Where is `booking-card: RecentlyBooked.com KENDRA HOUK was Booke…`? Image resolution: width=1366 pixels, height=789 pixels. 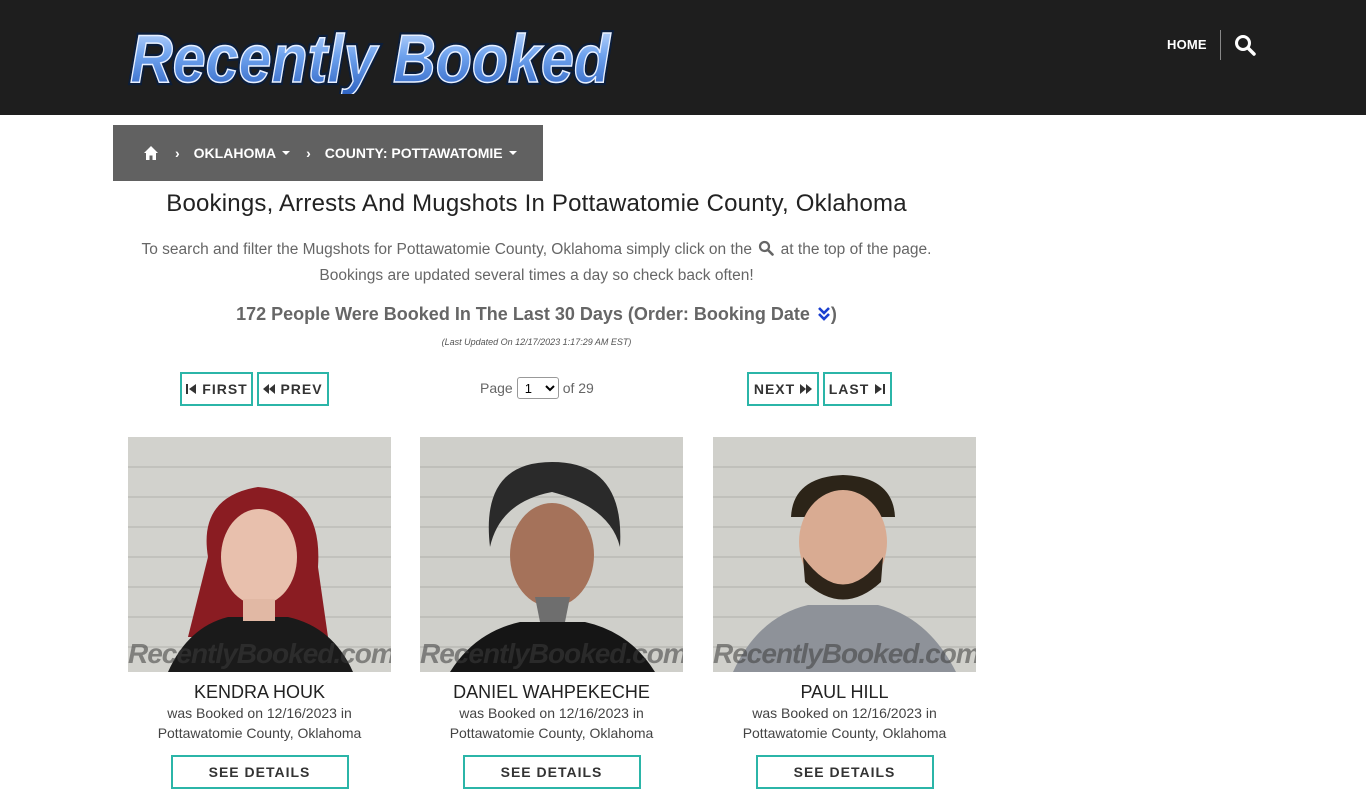 booking-card: RecentlyBooked.com KENDRA HOUK was Booke… is located at coordinates (259, 613).